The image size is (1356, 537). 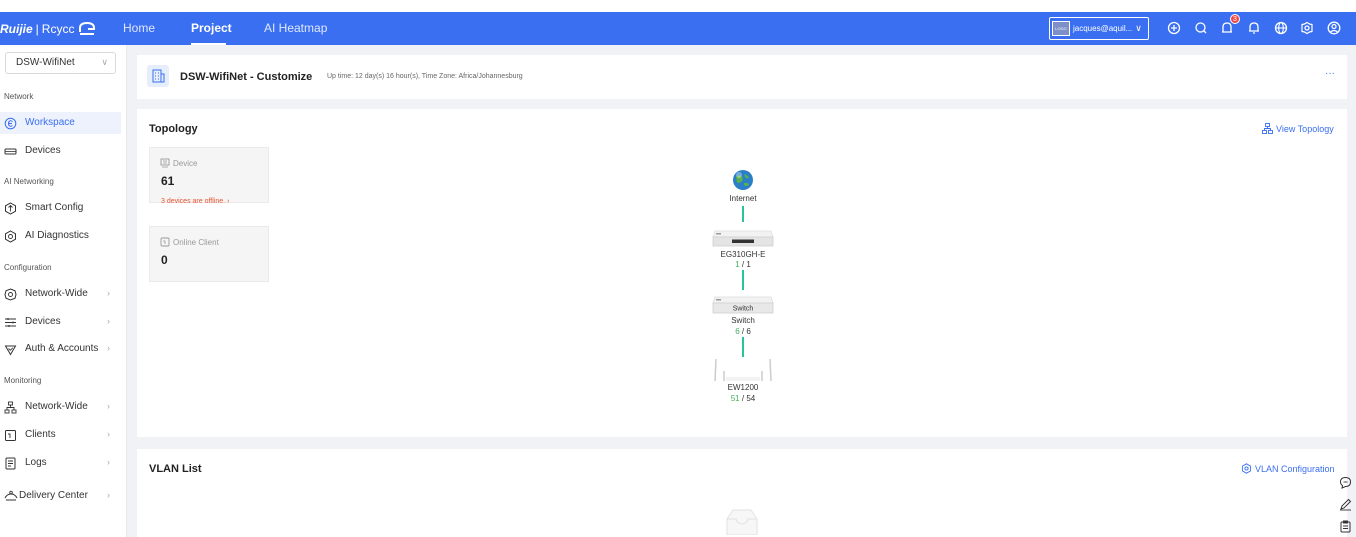 What do you see at coordinates (1099, 28) in the screenshot?
I see `account-dropdown: LOGO jacques@aquil... ∨` at bounding box center [1099, 28].